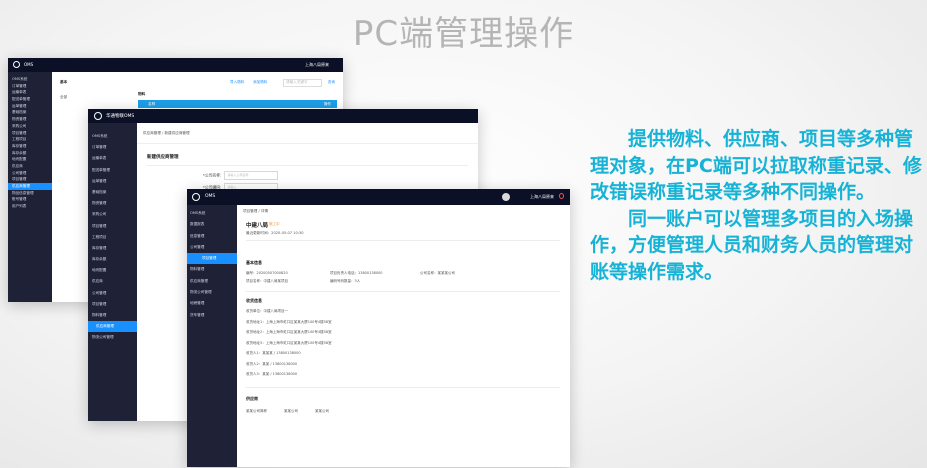  What do you see at coordinates (32, 206) in the screenshot?
I see `sidebar-item: 用户列表` at bounding box center [32, 206].